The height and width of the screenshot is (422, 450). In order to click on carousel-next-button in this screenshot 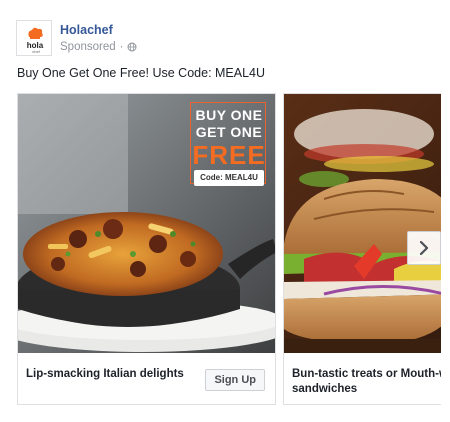, I will do `click(424, 248)`.